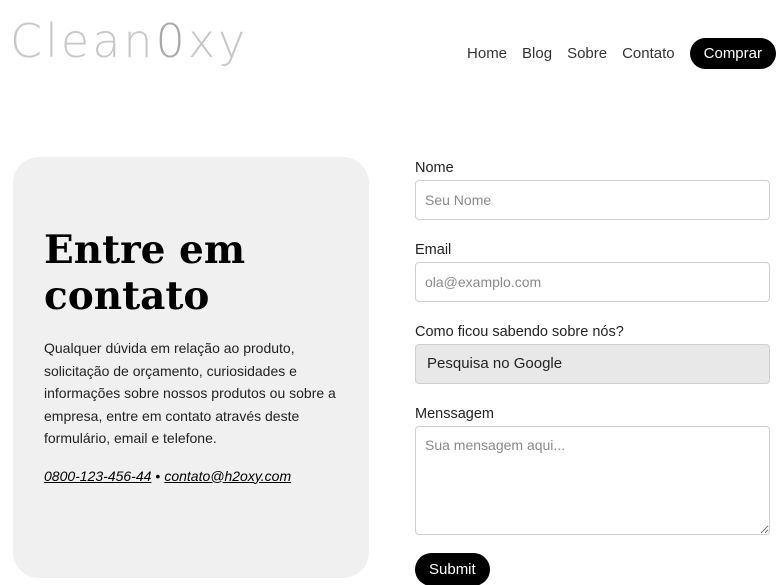  I want to click on nav-link-sobre: Sobre, so click(587, 53).